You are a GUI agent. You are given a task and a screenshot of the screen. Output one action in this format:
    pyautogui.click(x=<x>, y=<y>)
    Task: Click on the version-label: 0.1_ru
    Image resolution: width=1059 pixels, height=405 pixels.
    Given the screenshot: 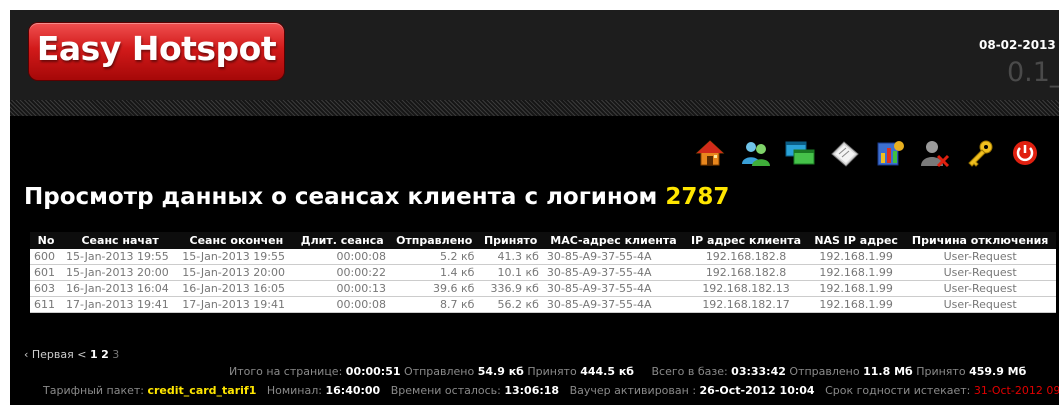 What is the action you would take?
    pyautogui.click(x=1033, y=72)
    